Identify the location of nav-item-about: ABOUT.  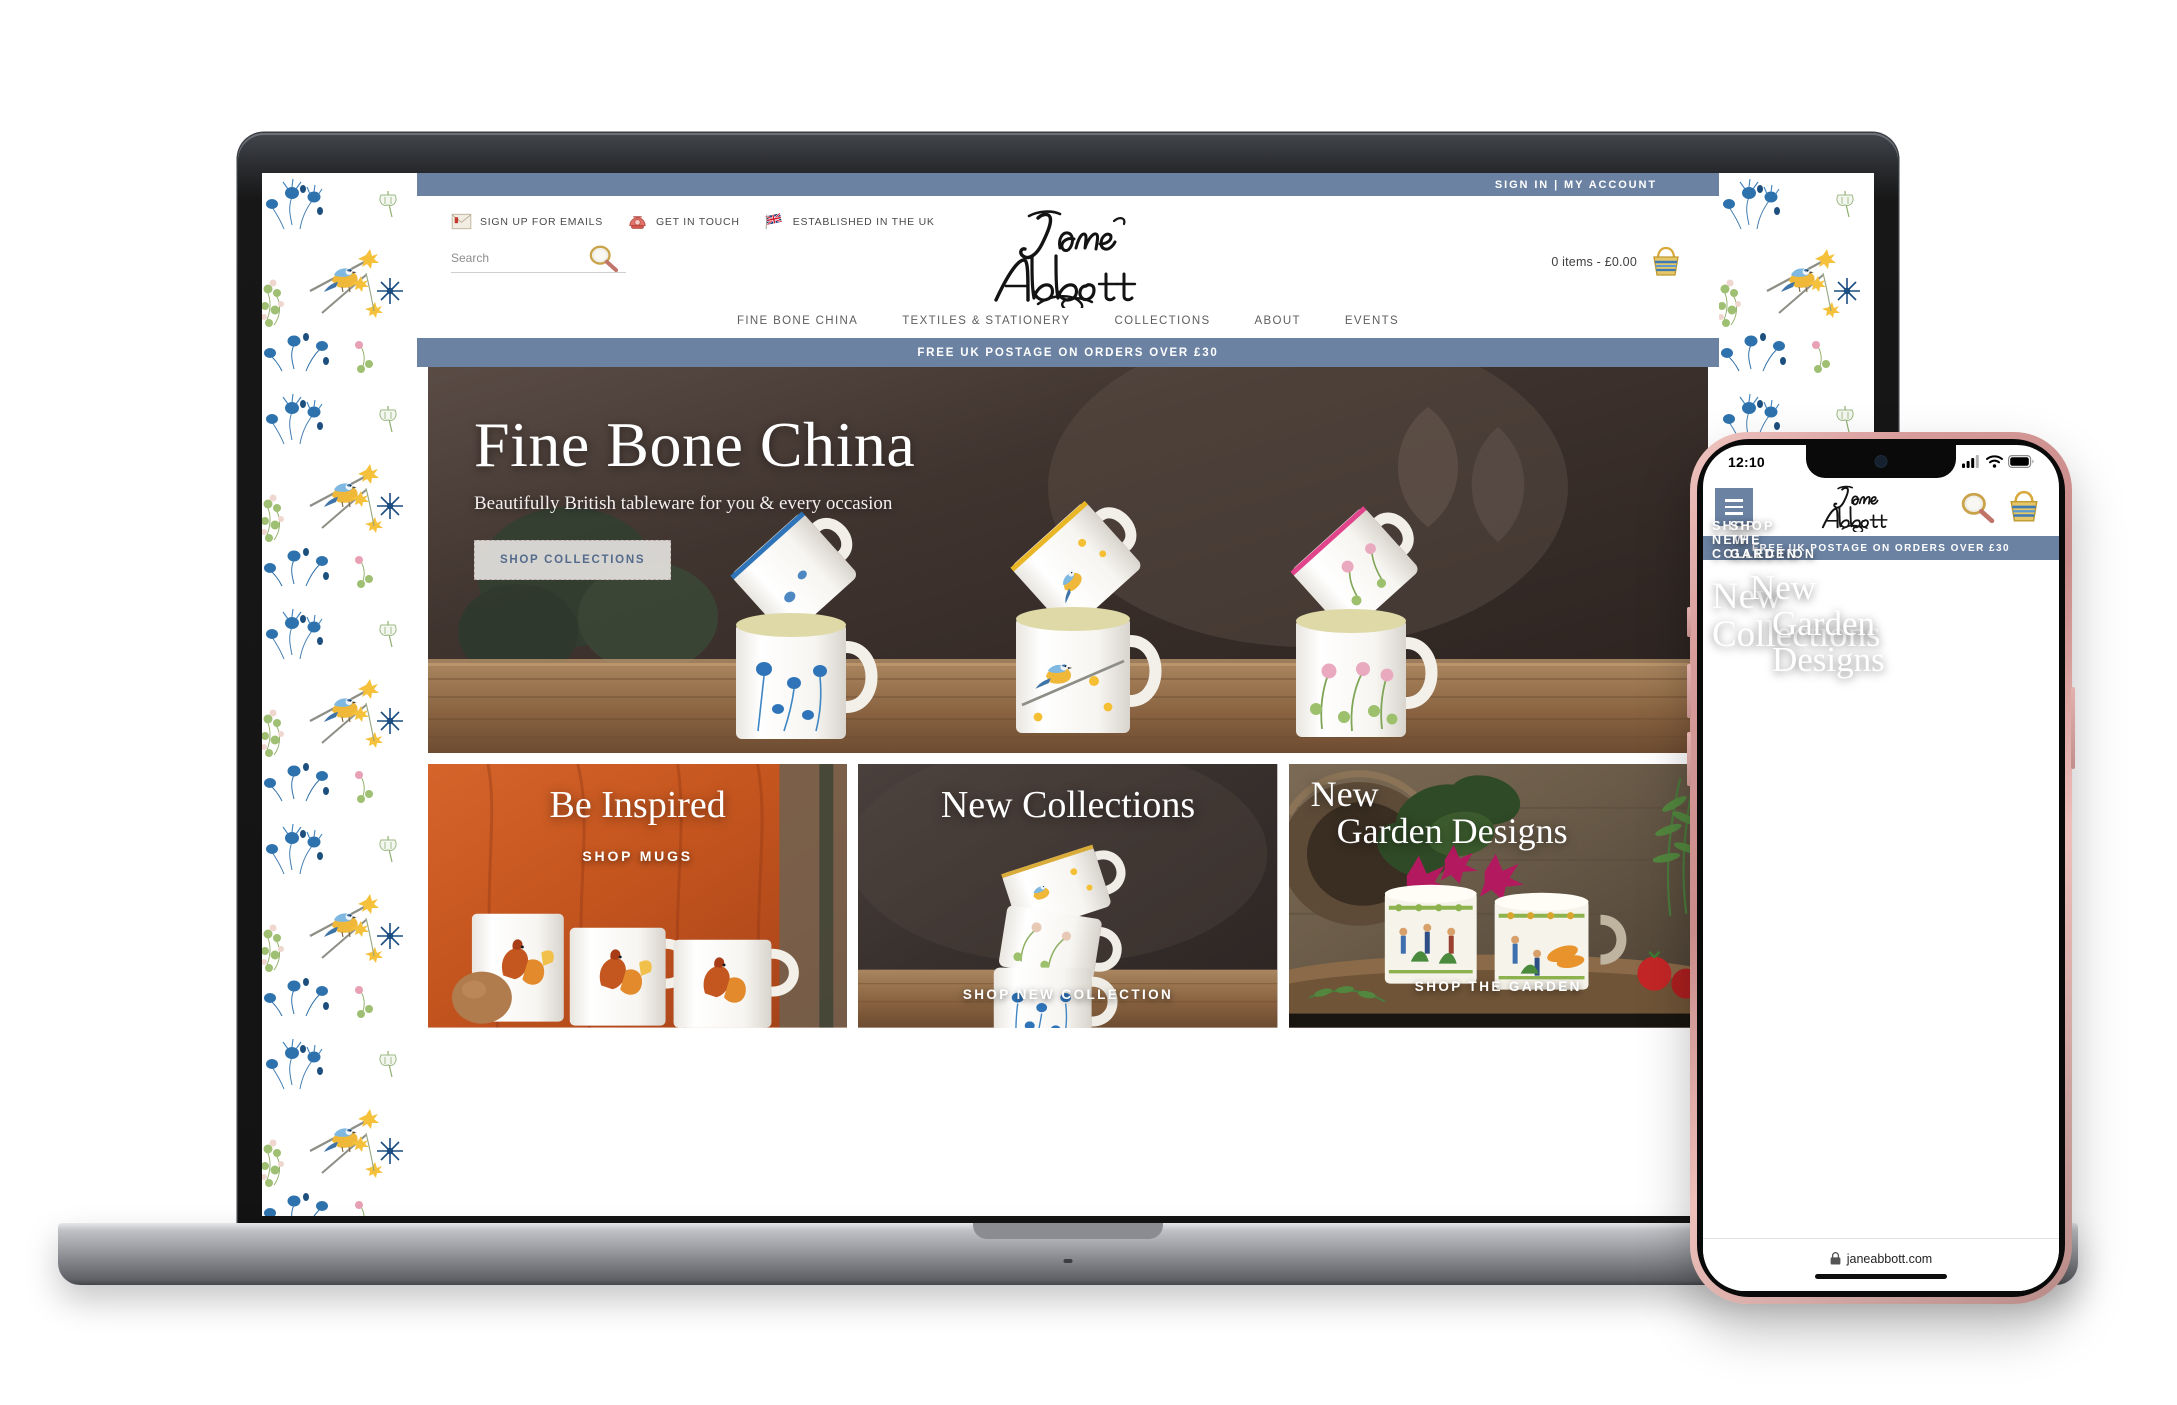
(1278, 321).